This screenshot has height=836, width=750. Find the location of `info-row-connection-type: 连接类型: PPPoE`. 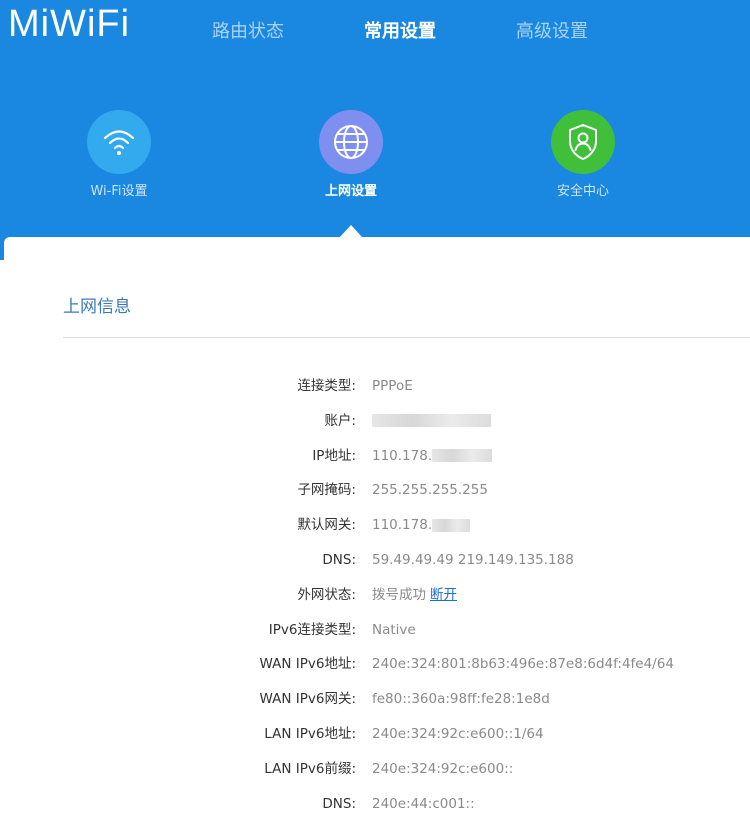

info-row-connection-type: 连接类型: PPPoE is located at coordinates (375, 386).